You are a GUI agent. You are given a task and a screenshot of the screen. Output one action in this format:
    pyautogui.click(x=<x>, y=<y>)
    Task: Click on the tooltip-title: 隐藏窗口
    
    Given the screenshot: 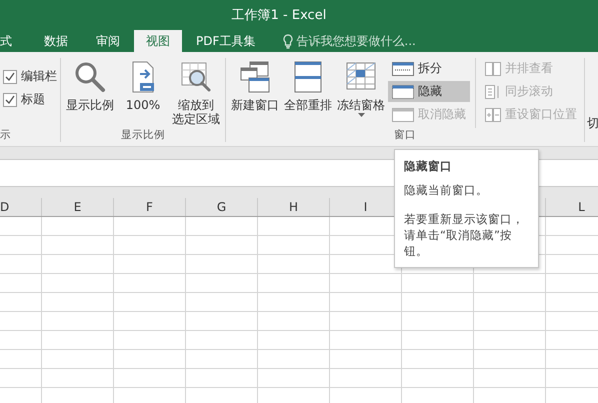 What is the action you would take?
    pyautogui.click(x=428, y=166)
    